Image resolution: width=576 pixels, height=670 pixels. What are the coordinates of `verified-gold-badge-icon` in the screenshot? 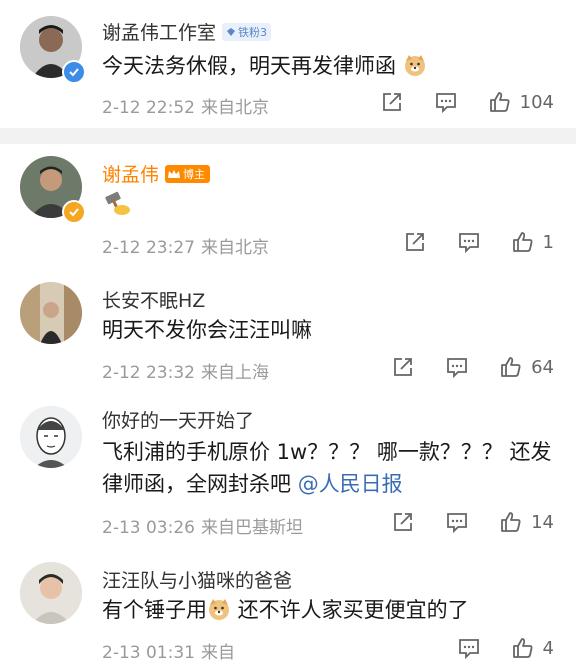 It's located at (74, 212).